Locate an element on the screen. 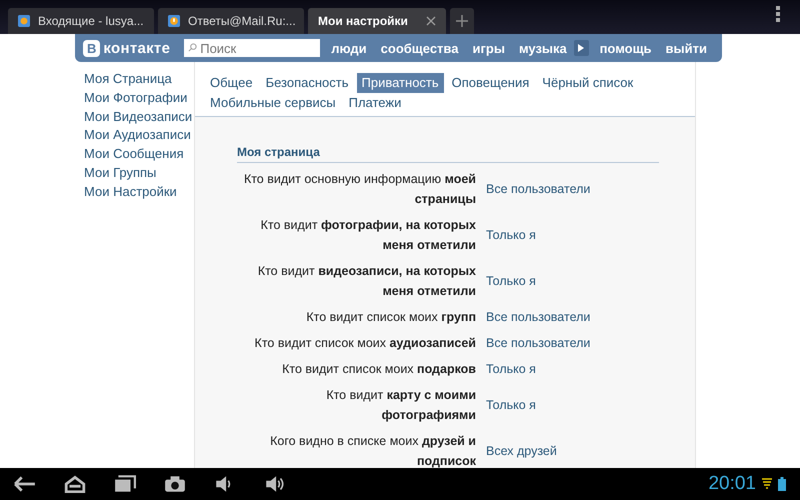 This screenshot has width=800, height=500. sidebar-item: Мои Видеозаписи is located at coordinates (138, 117).